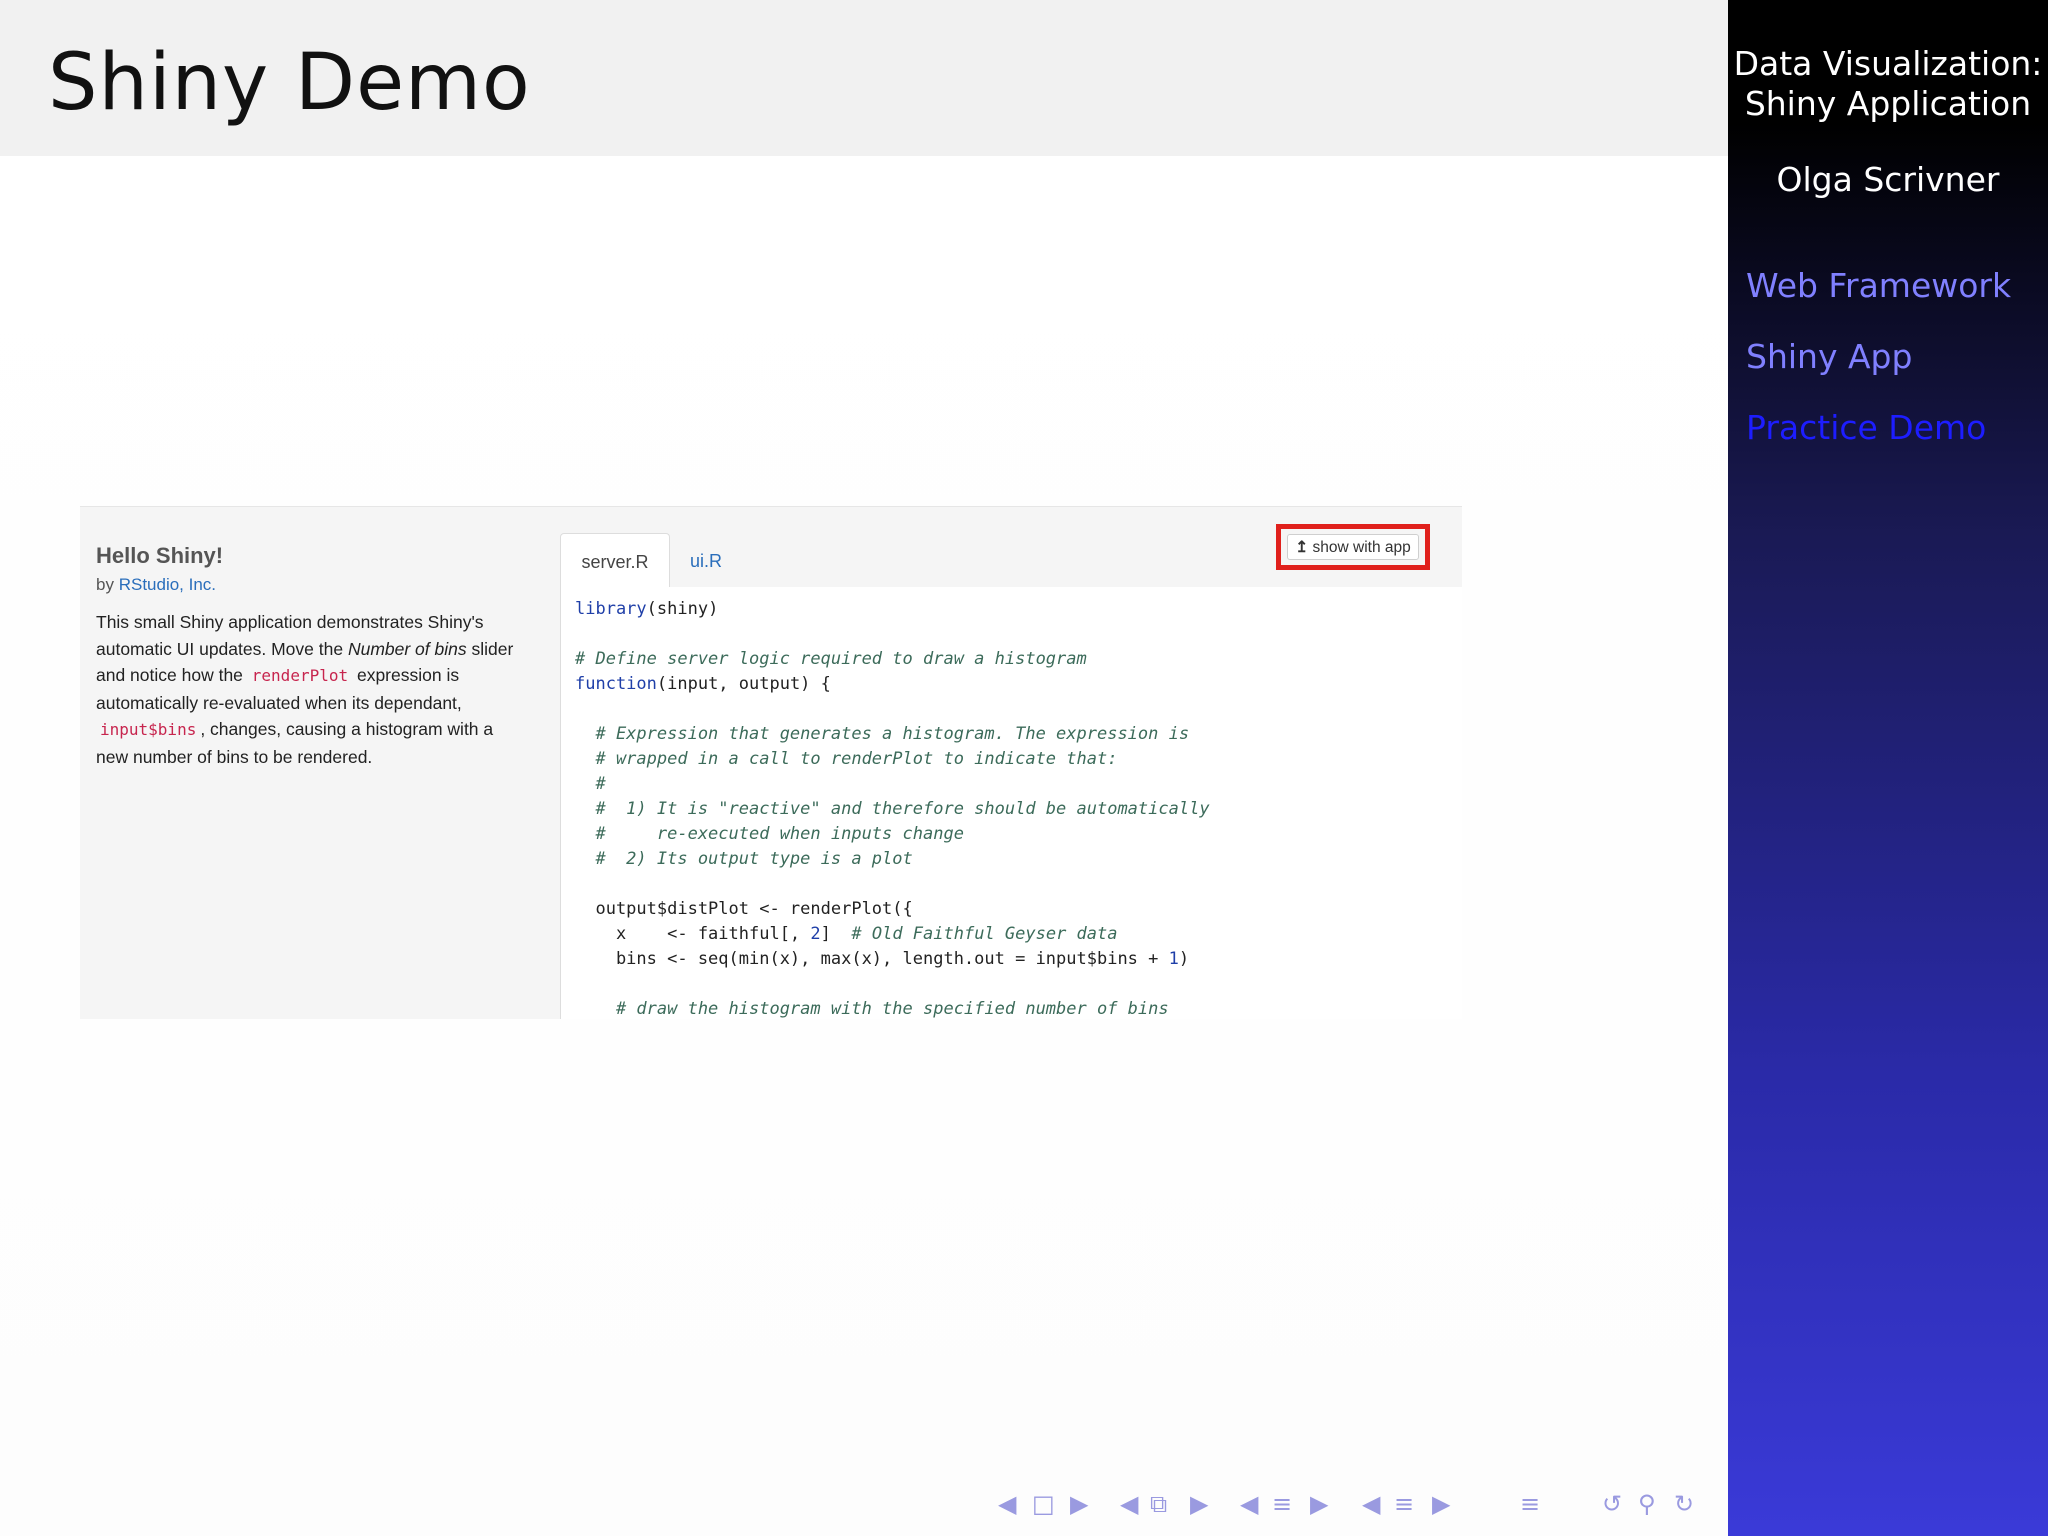  Describe the element at coordinates (836, 934) in the screenshot. I see `code-token: ]` at that location.